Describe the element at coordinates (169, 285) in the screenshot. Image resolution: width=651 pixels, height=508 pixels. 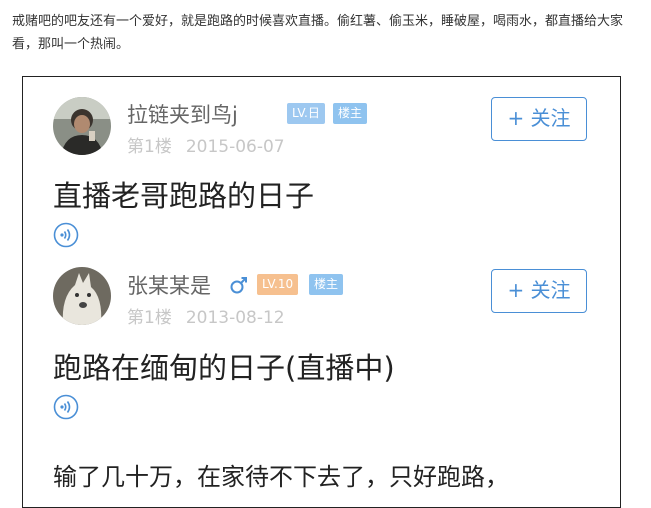
I see `username: 张某某是` at that location.